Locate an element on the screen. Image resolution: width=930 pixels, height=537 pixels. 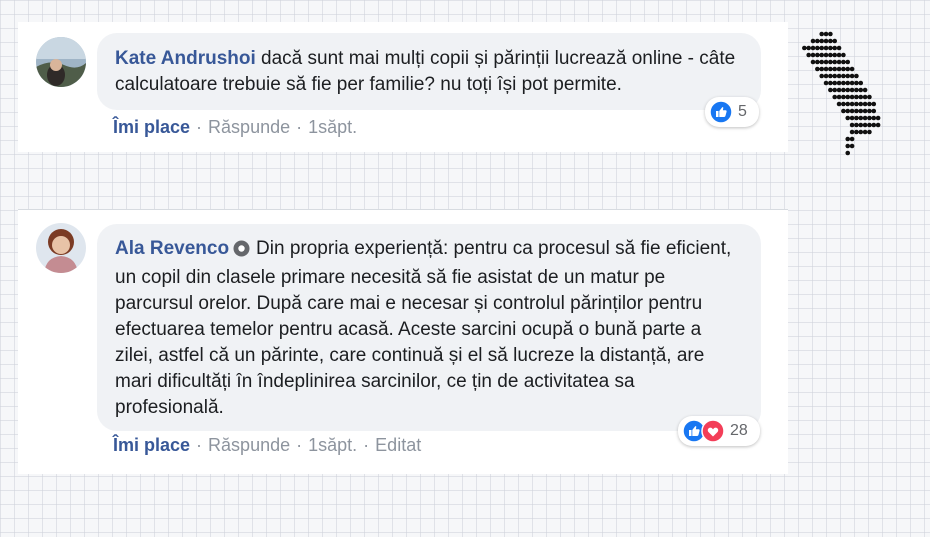
comment-actions: Îmi place · Răspunde · 1săpt. · Editat is located at coordinates (267, 445).